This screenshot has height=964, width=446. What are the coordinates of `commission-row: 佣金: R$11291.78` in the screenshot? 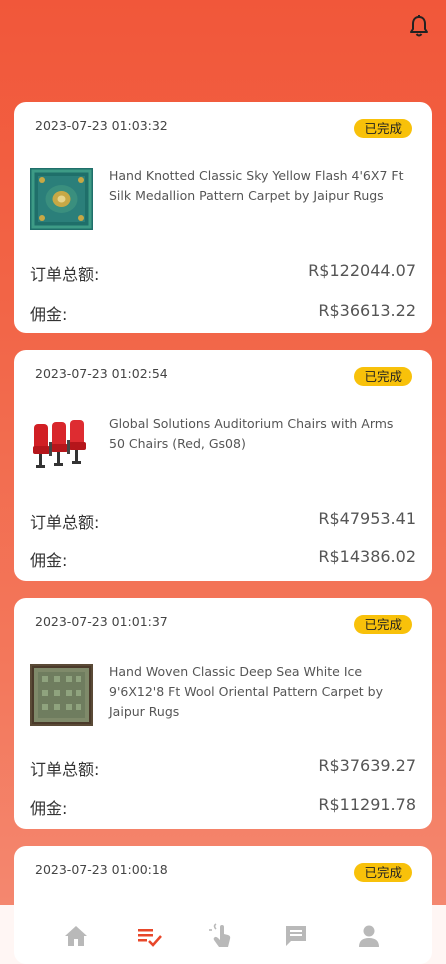 It's located at (223, 807).